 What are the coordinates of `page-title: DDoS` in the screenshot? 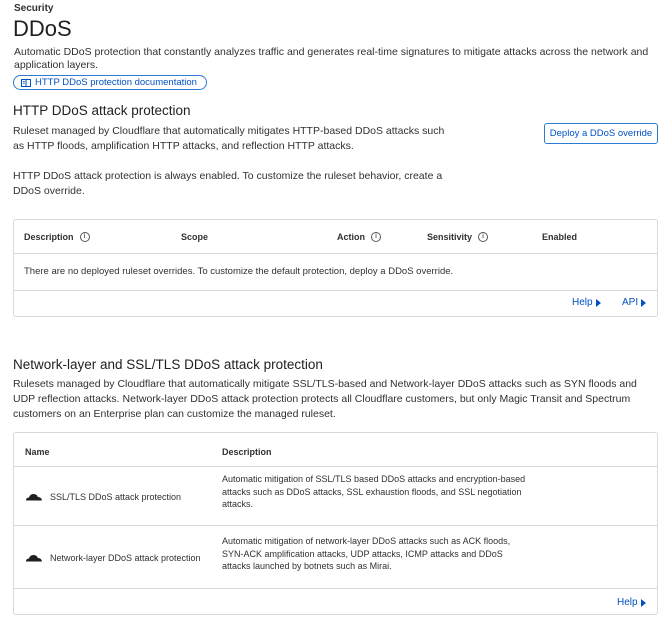 It's located at (42, 28).